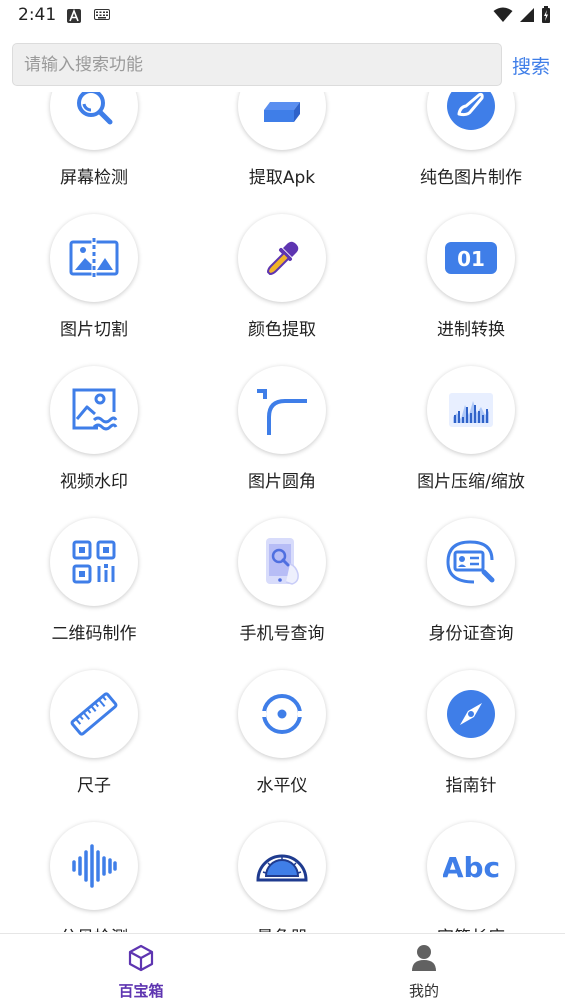 The image size is (565, 1004). I want to click on nav-mine: 我的, so click(424, 969).